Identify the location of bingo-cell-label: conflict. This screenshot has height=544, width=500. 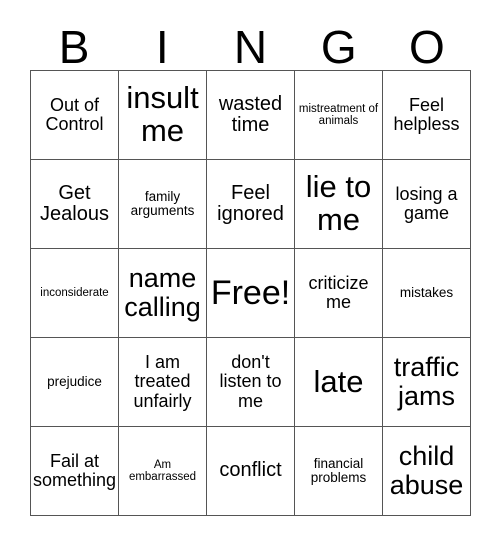
(250, 470).